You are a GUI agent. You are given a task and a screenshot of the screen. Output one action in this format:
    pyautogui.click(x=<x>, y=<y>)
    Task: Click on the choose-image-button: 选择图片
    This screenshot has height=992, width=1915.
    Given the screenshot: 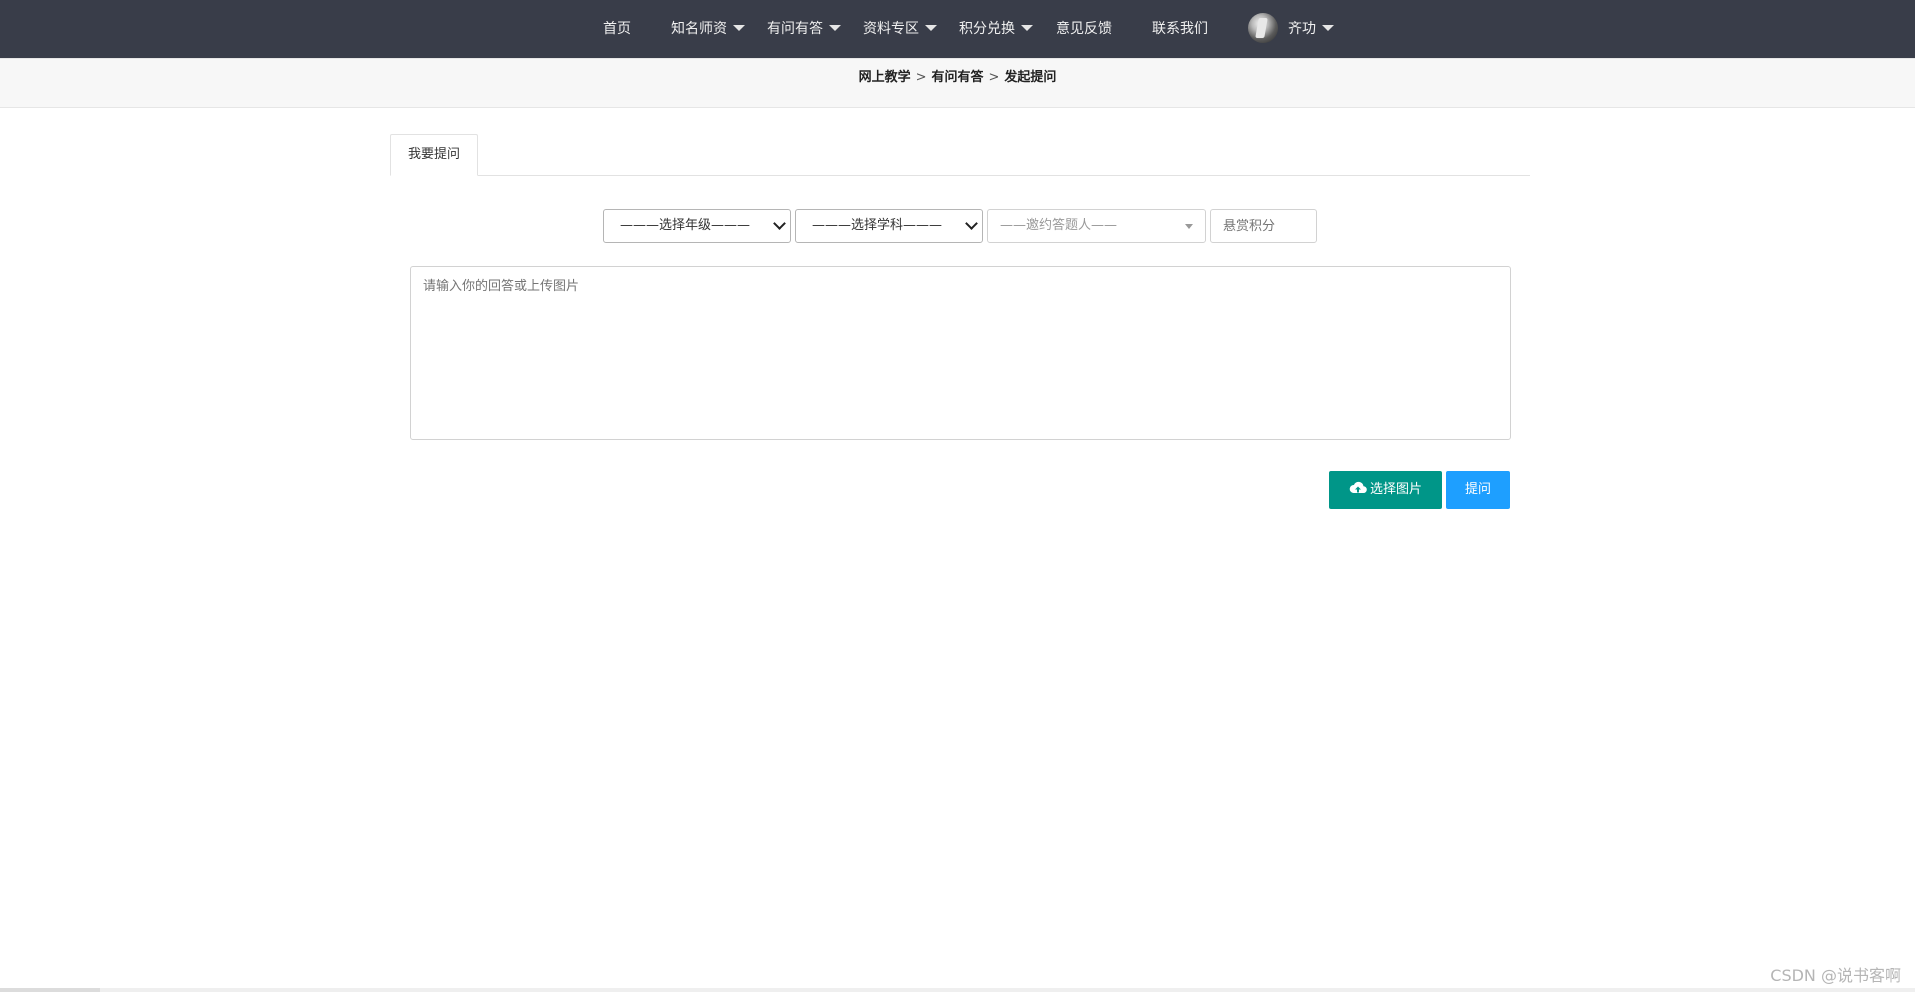 What is the action you would take?
    pyautogui.click(x=1385, y=490)
    